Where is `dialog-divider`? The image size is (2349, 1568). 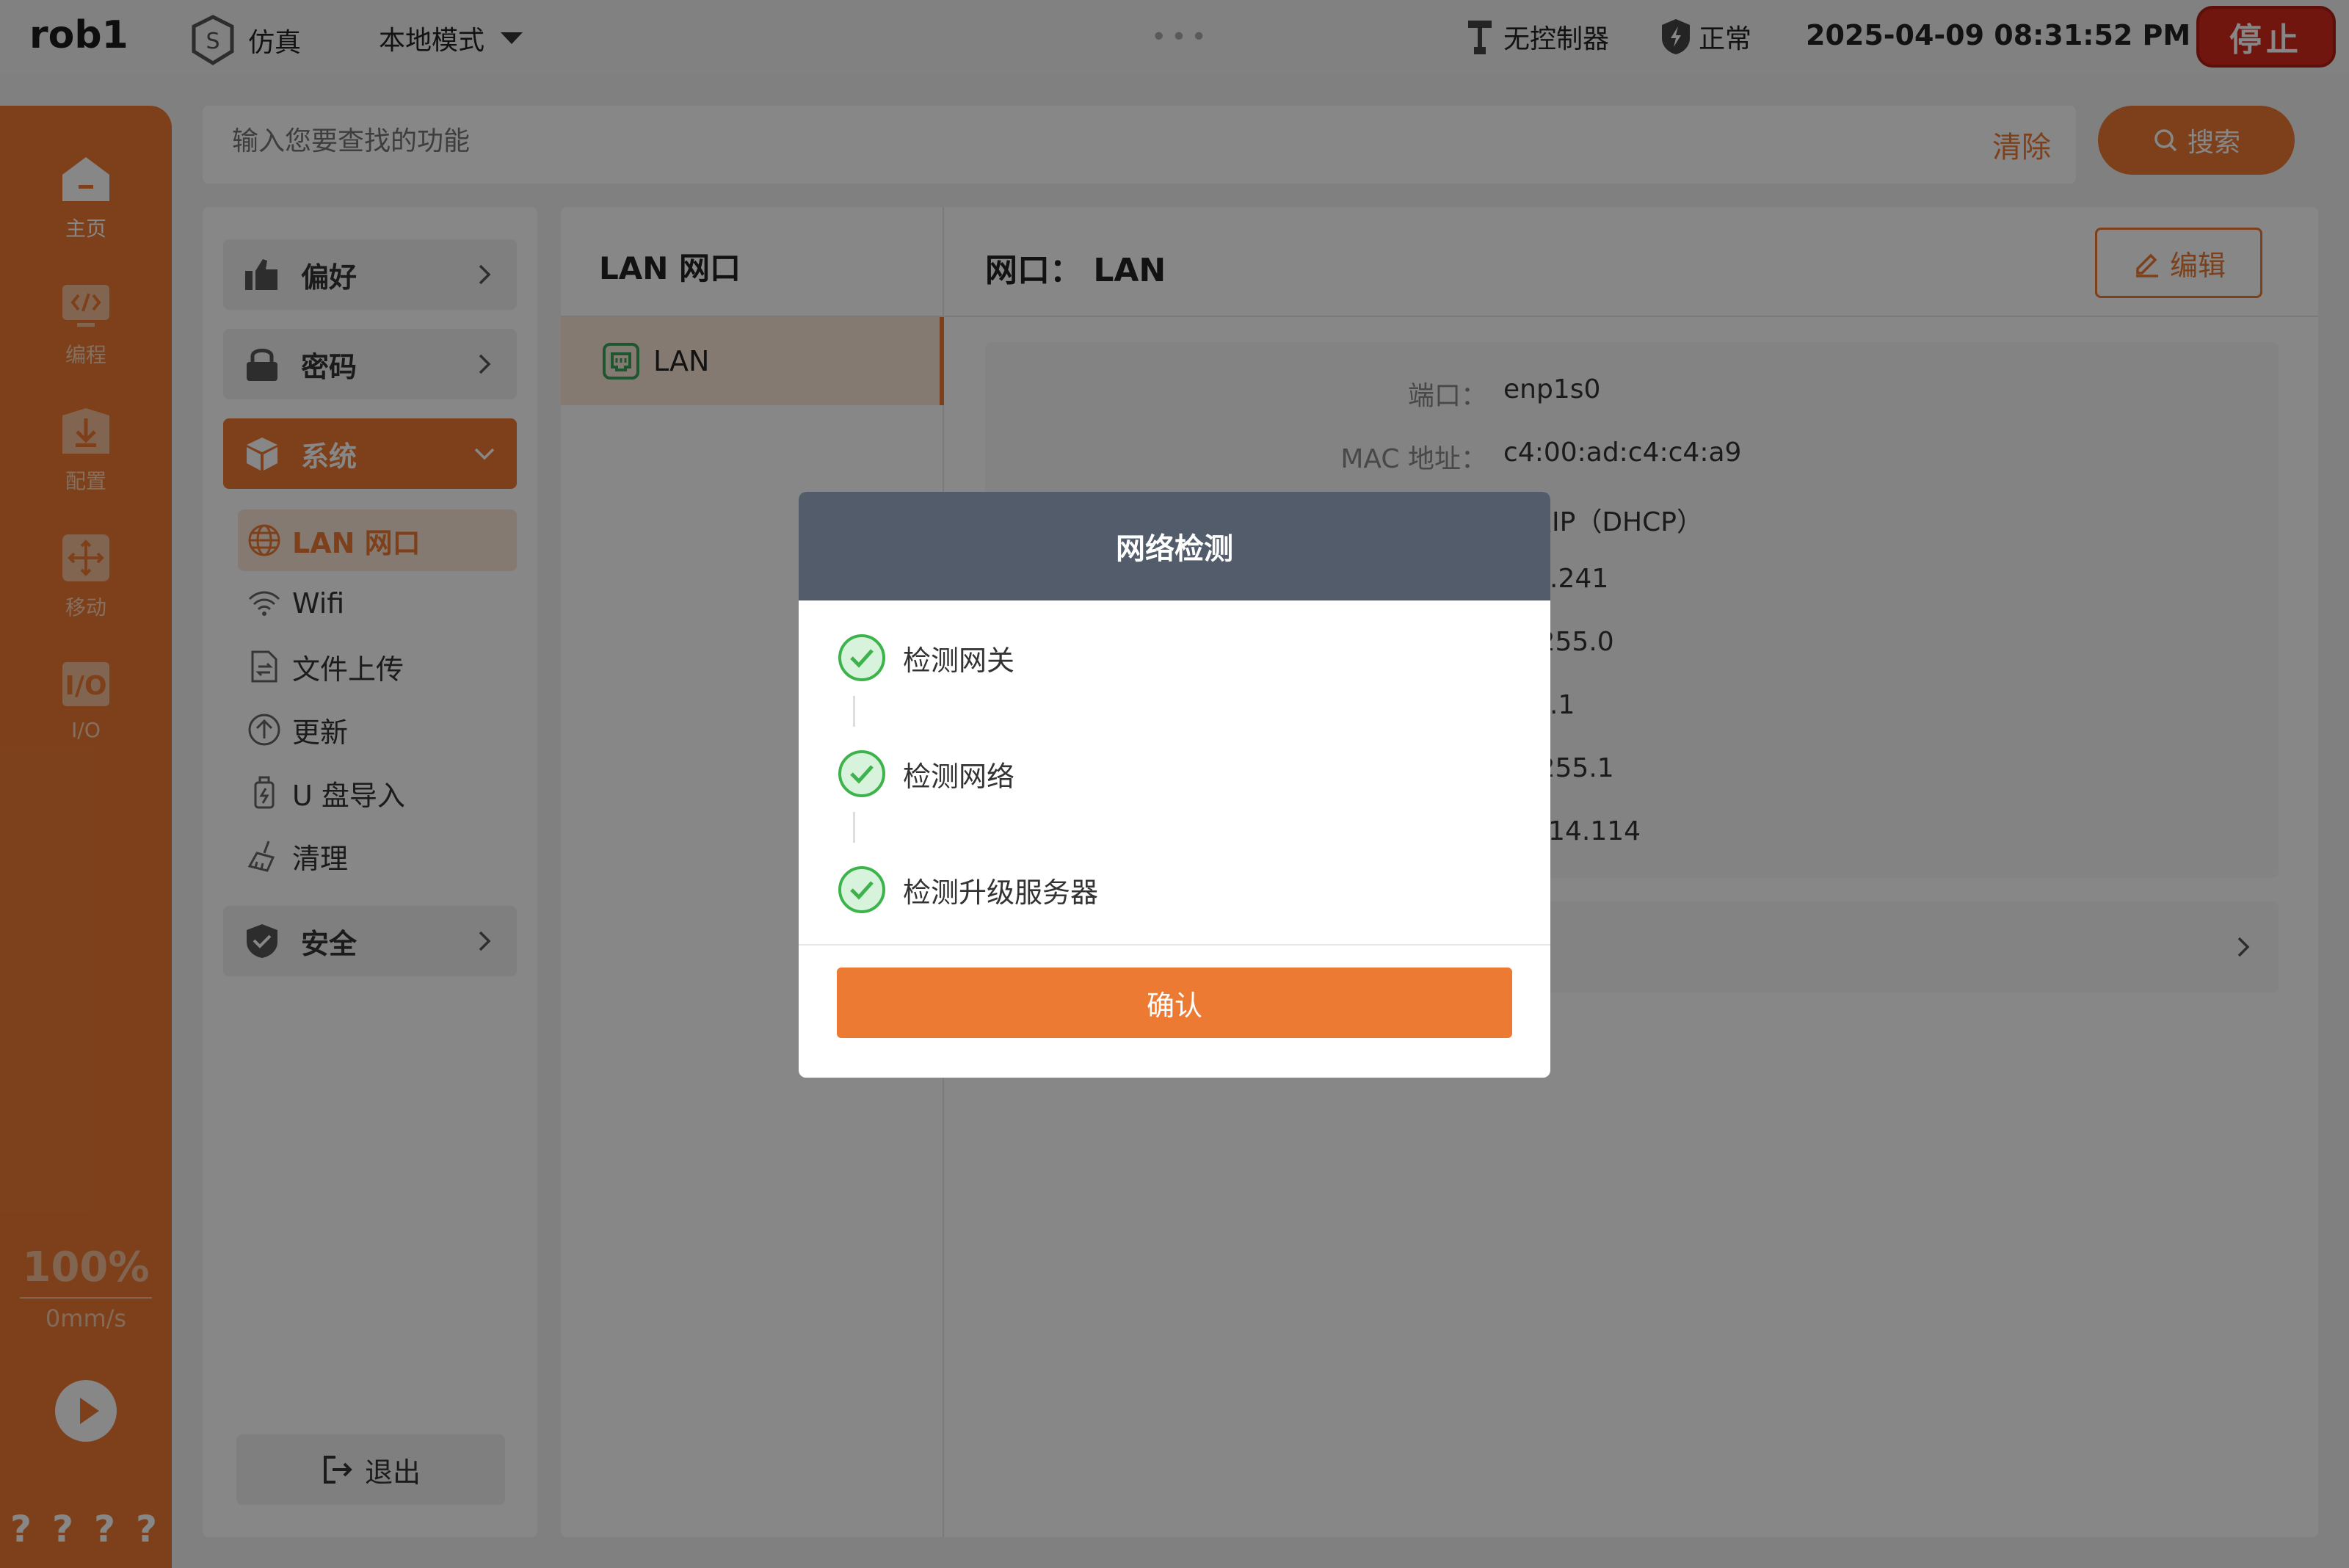
dialog-divider is located at coordinates (1174, 944).